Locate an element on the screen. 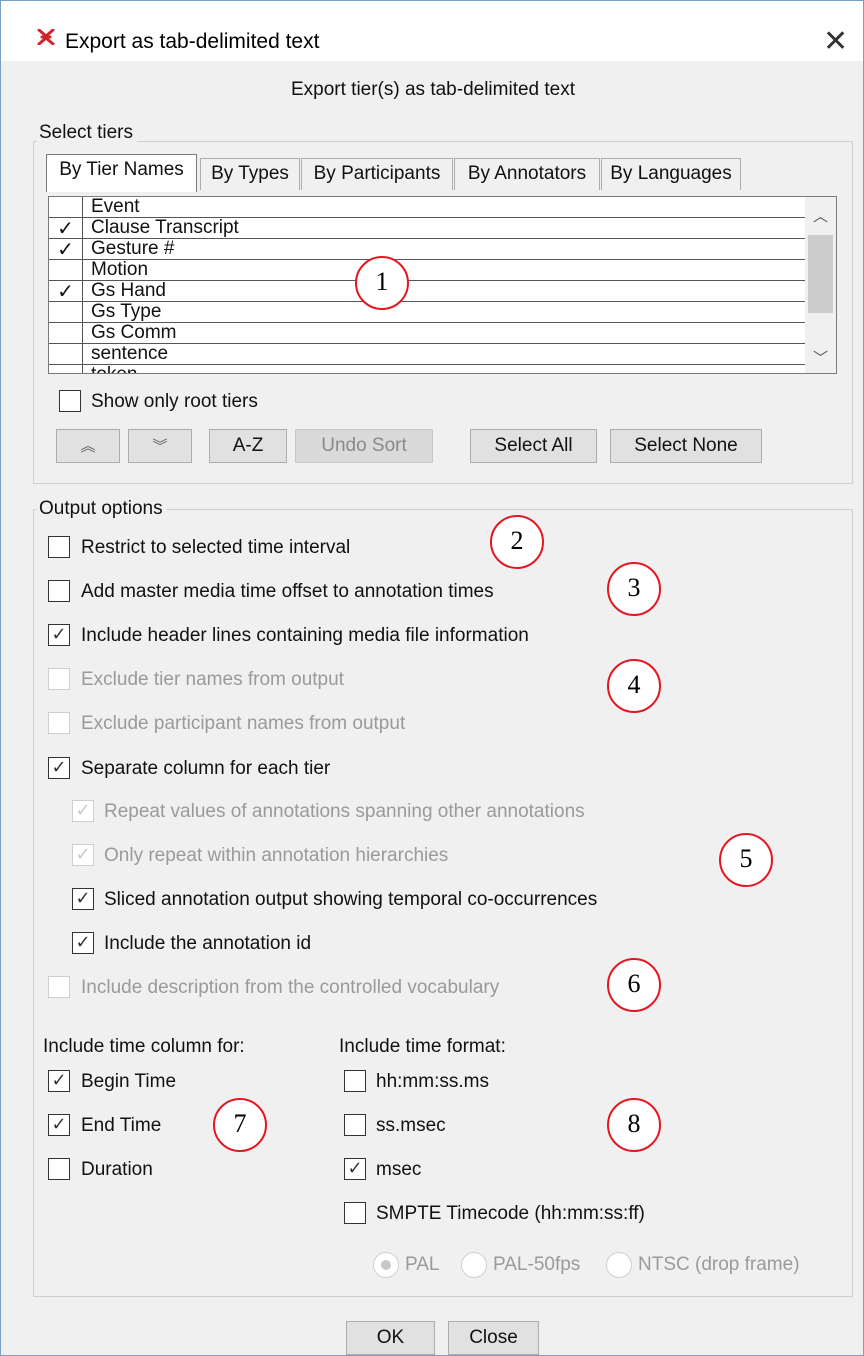  radio-ntsc-label: NTSC (drop frame) is located at coordinates (719, 1264).